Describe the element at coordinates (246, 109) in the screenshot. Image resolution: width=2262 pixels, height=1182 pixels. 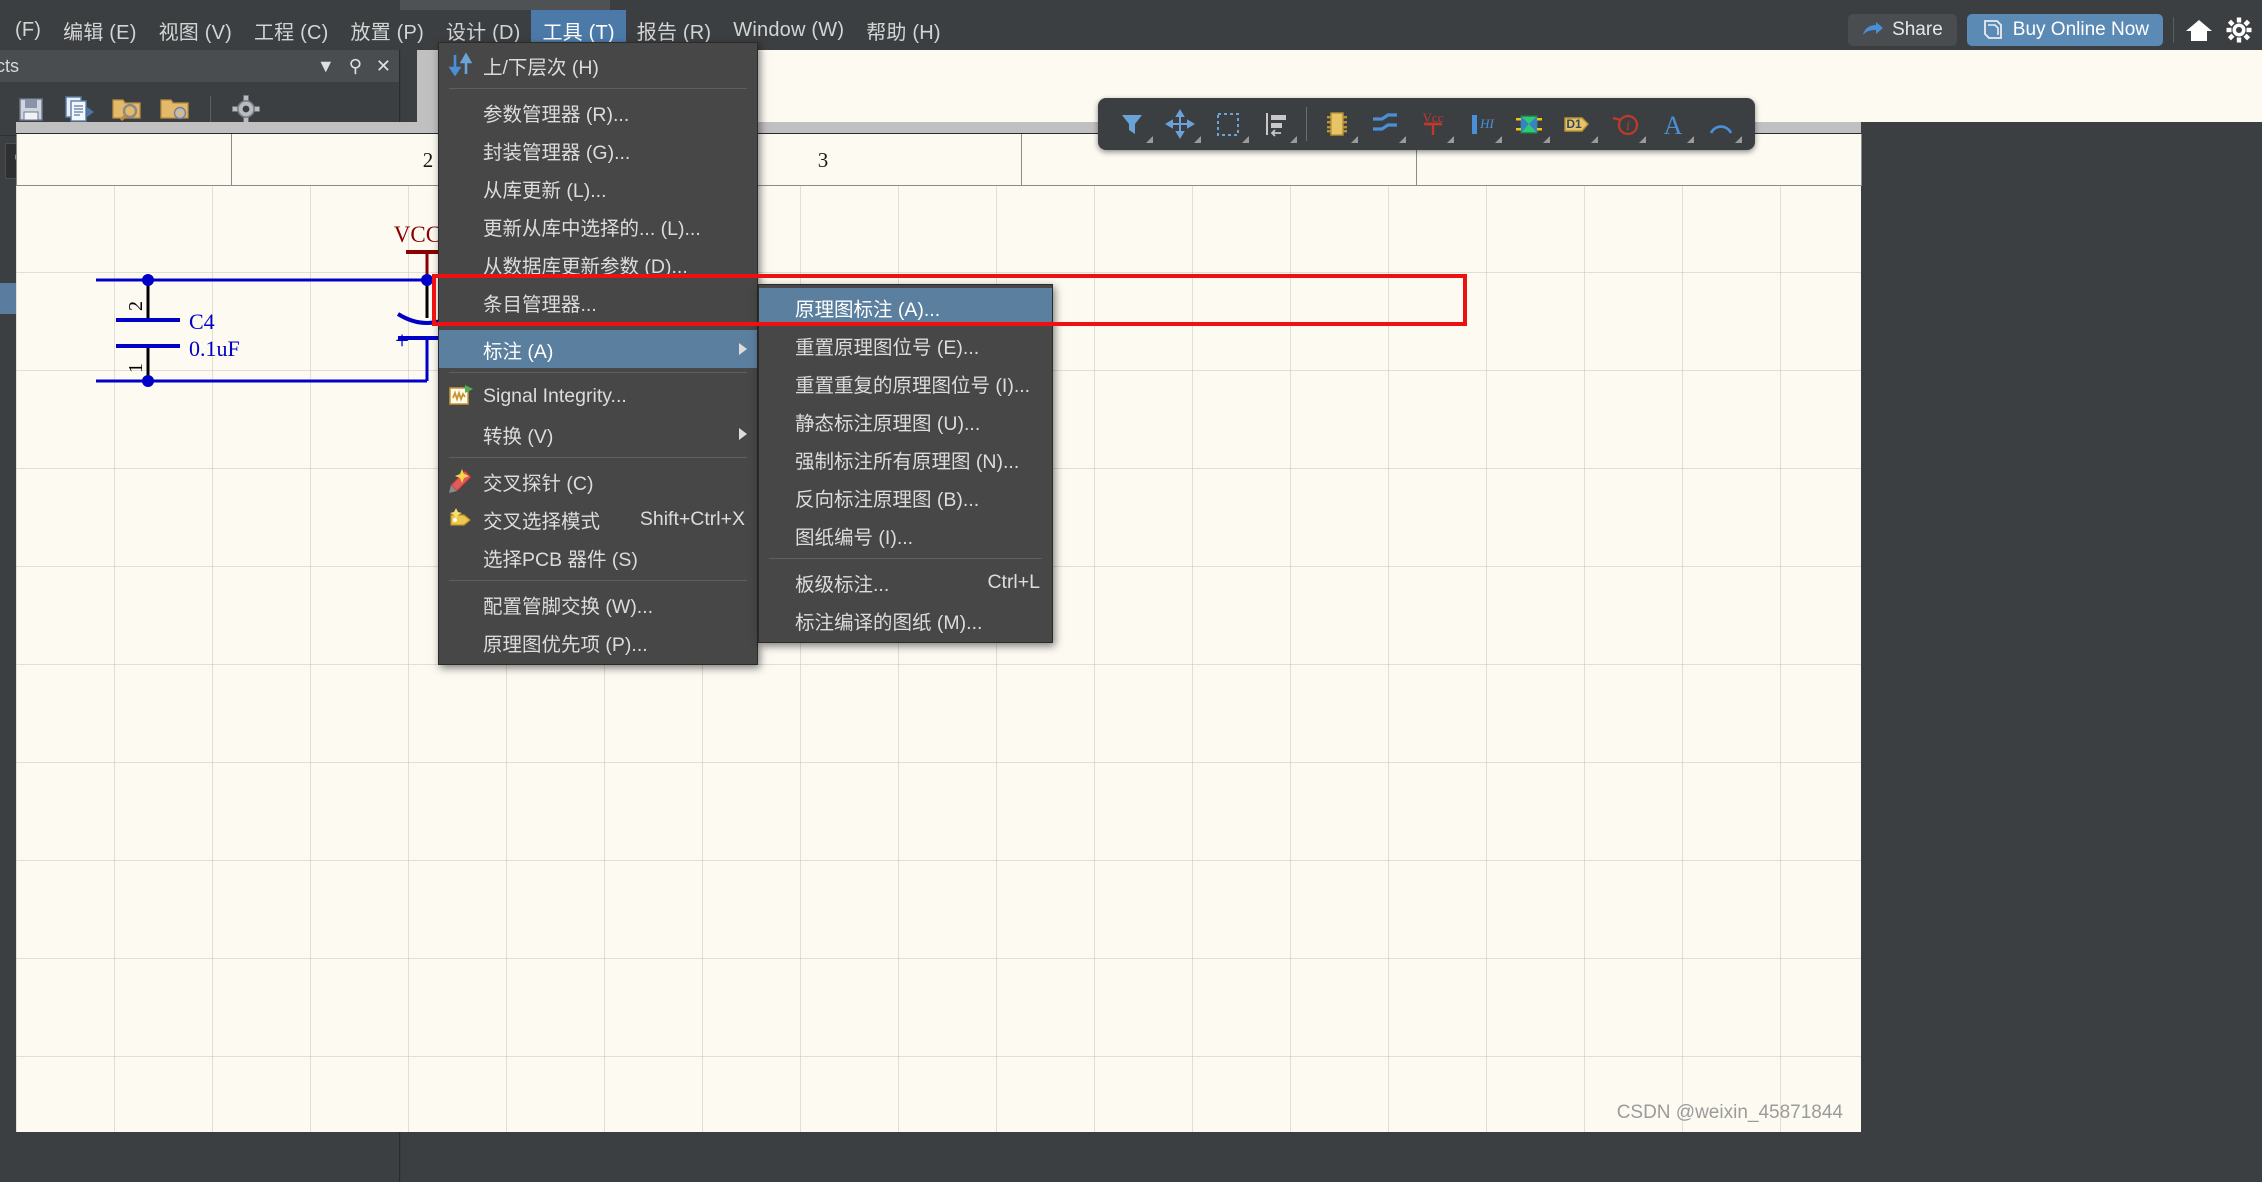
I see `panel-settings-button` at that location.